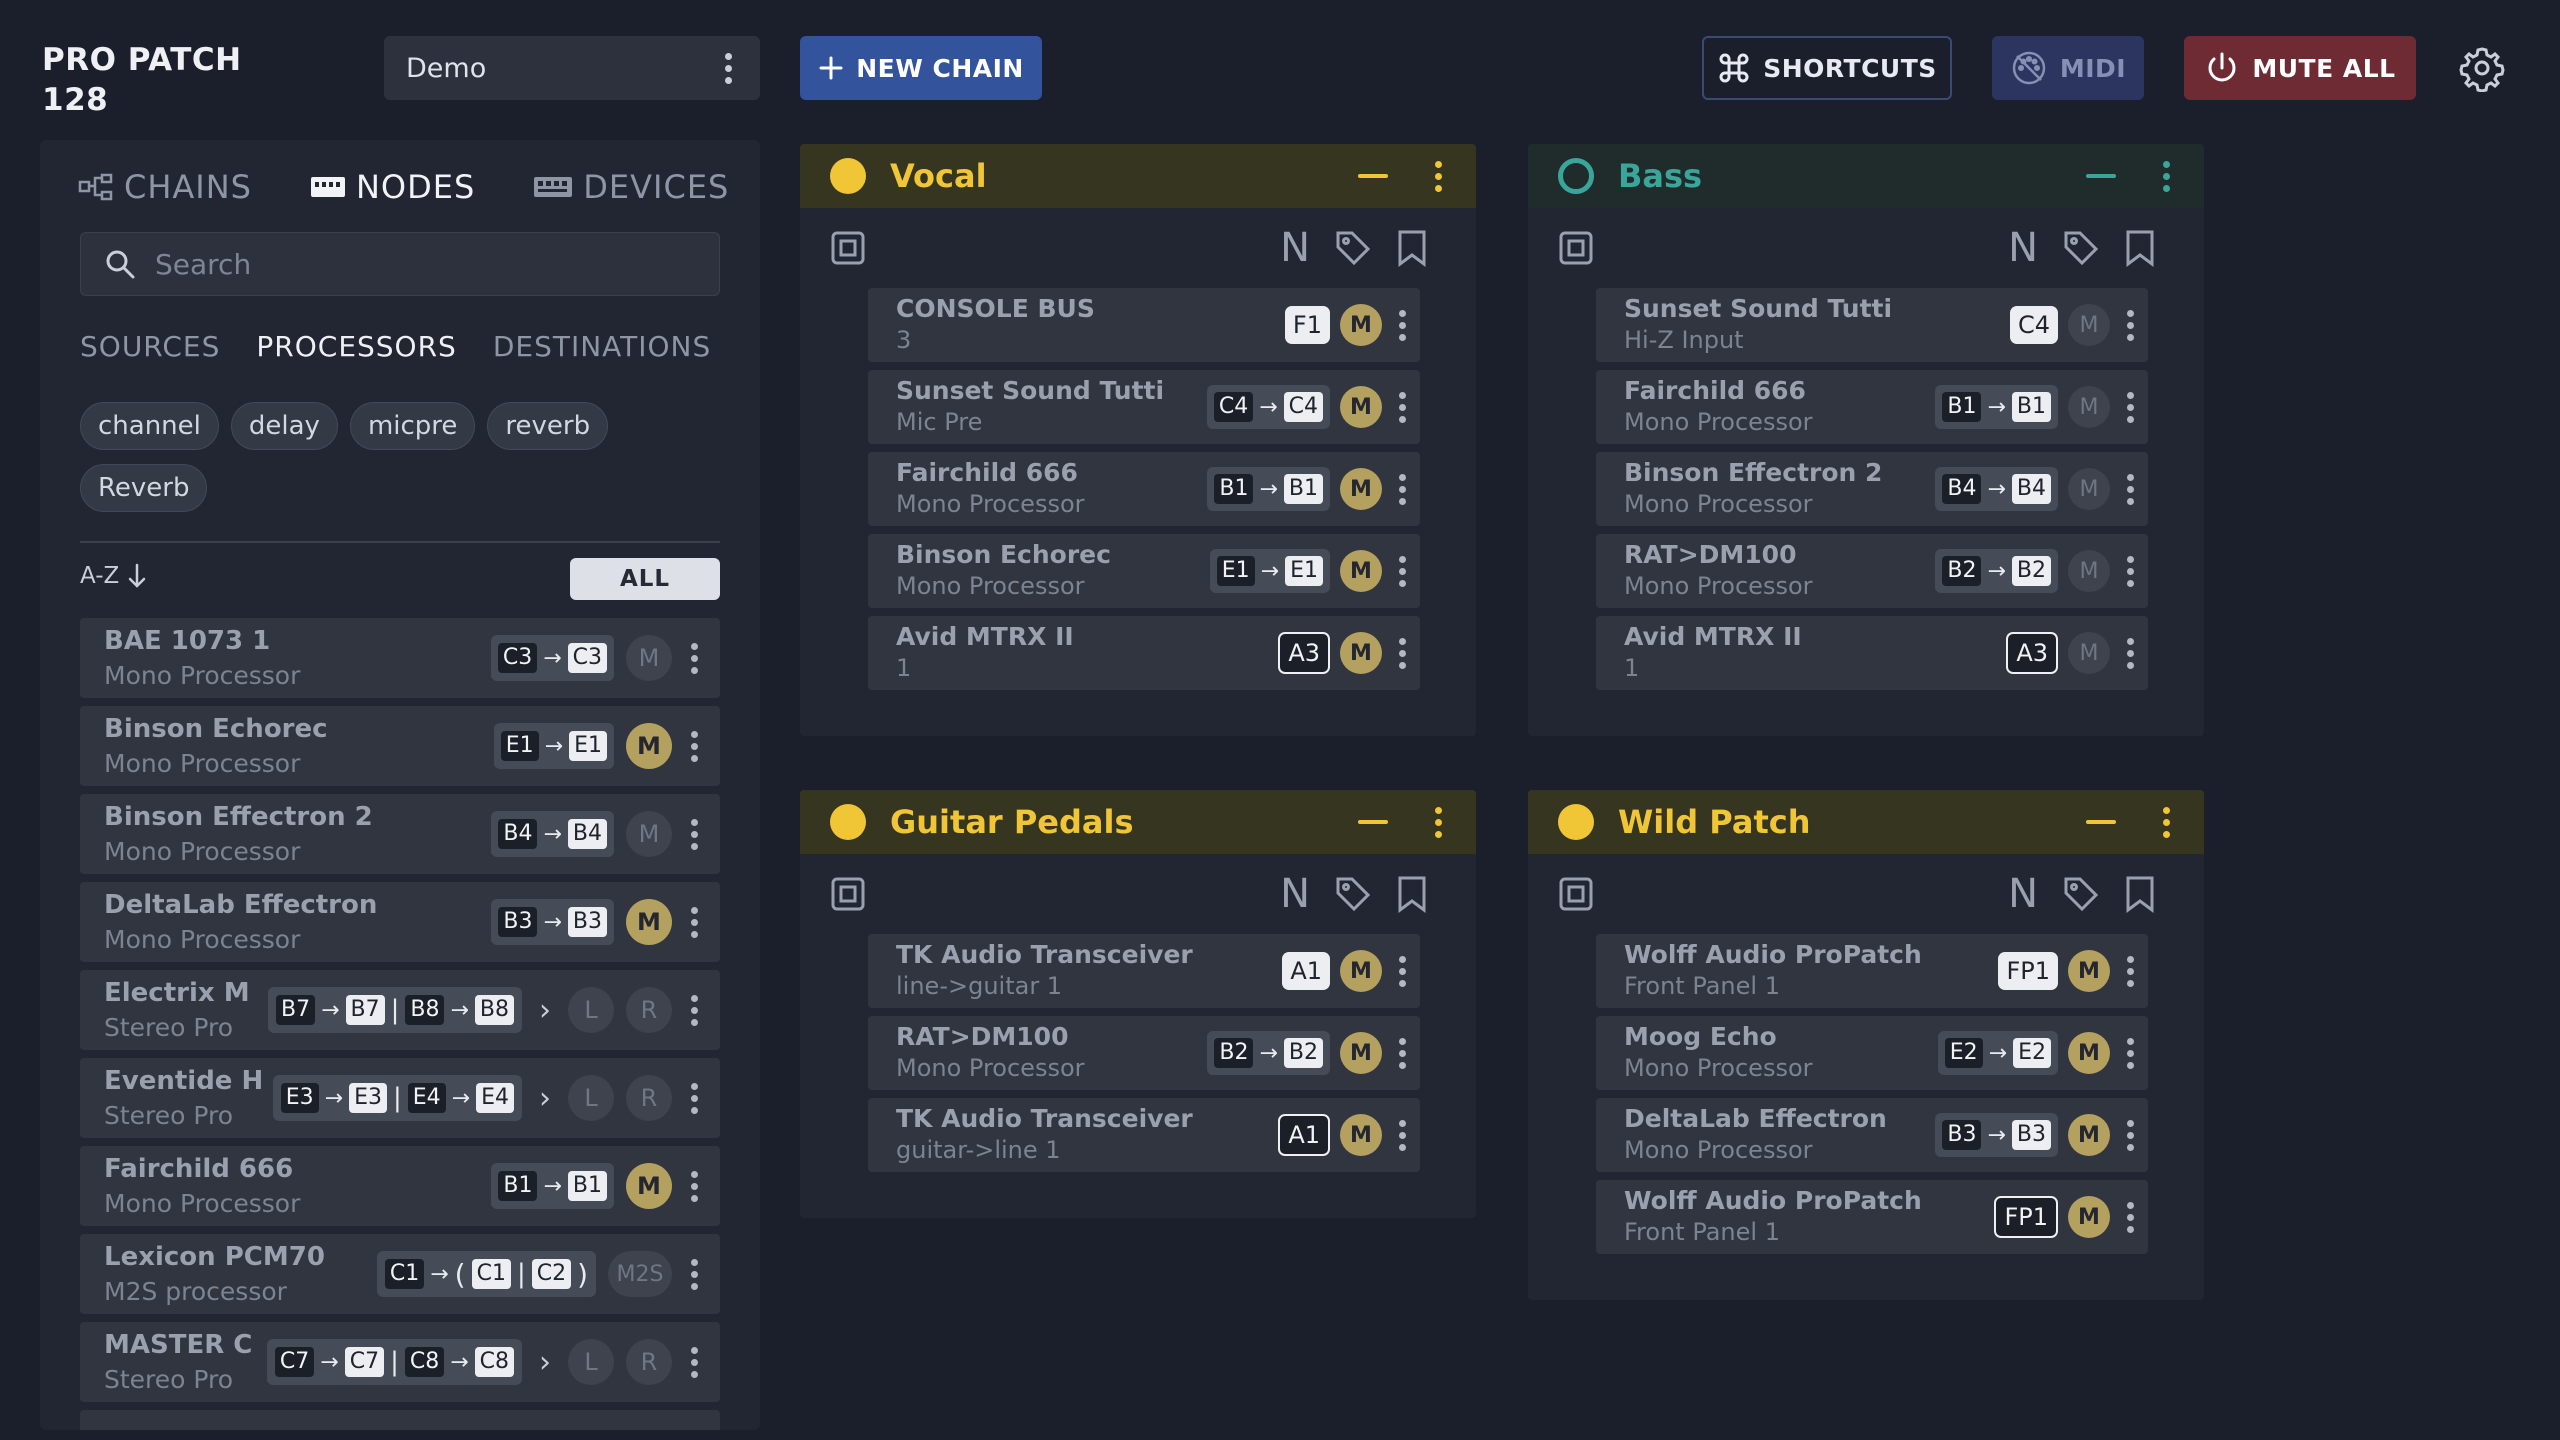 The width and height of the screenshot is (2560, 1440). I want to click on subtab-destinations: DESTINATIONS, so click(602, 346).